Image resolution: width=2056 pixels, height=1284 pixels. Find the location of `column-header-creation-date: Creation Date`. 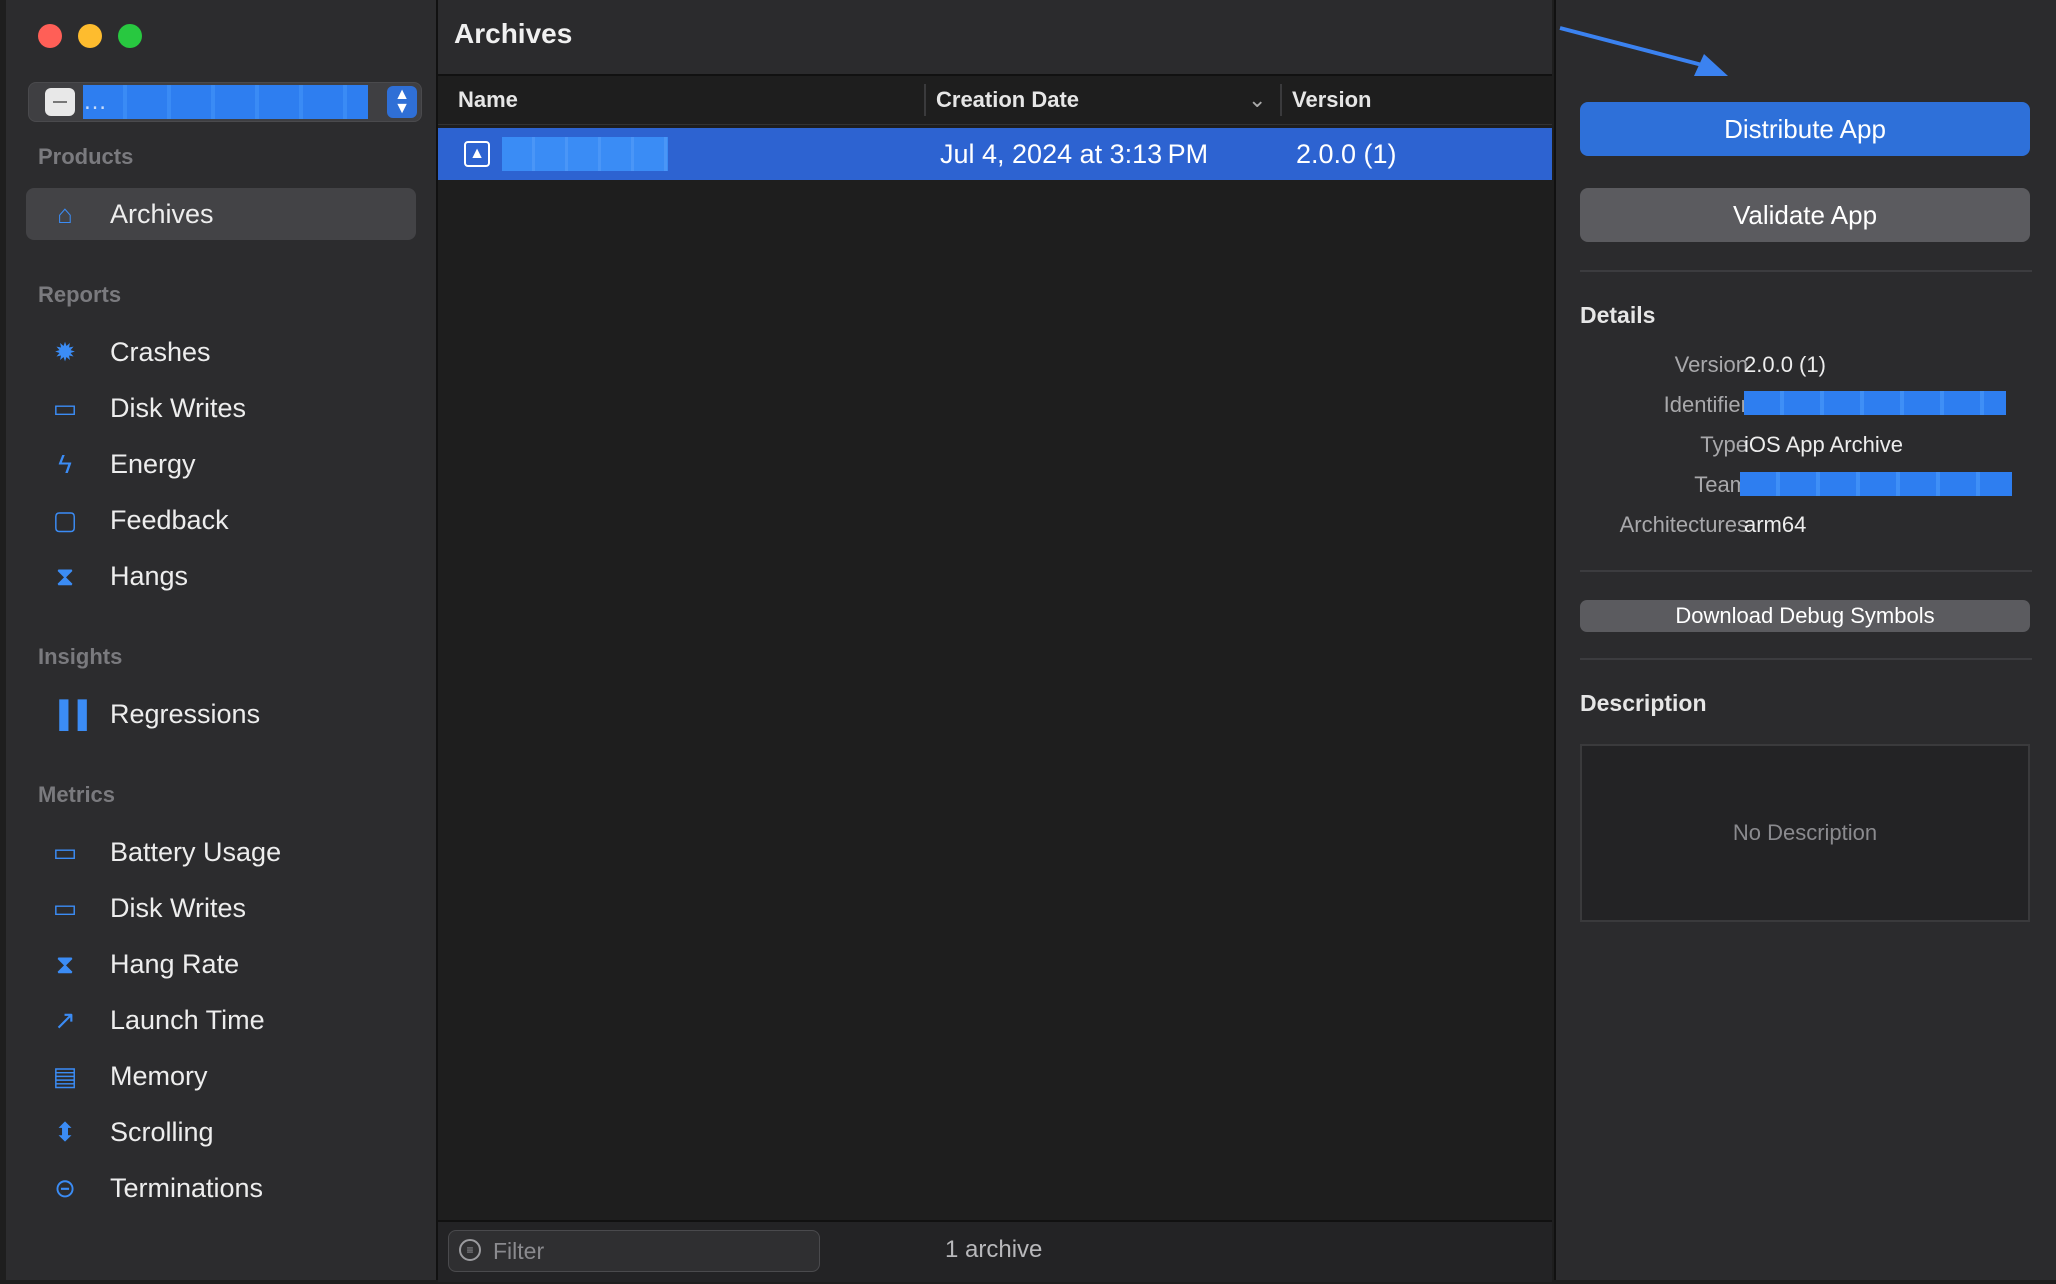

column-header-creation-date: Creation Date is located at coordinates (1007, 100).